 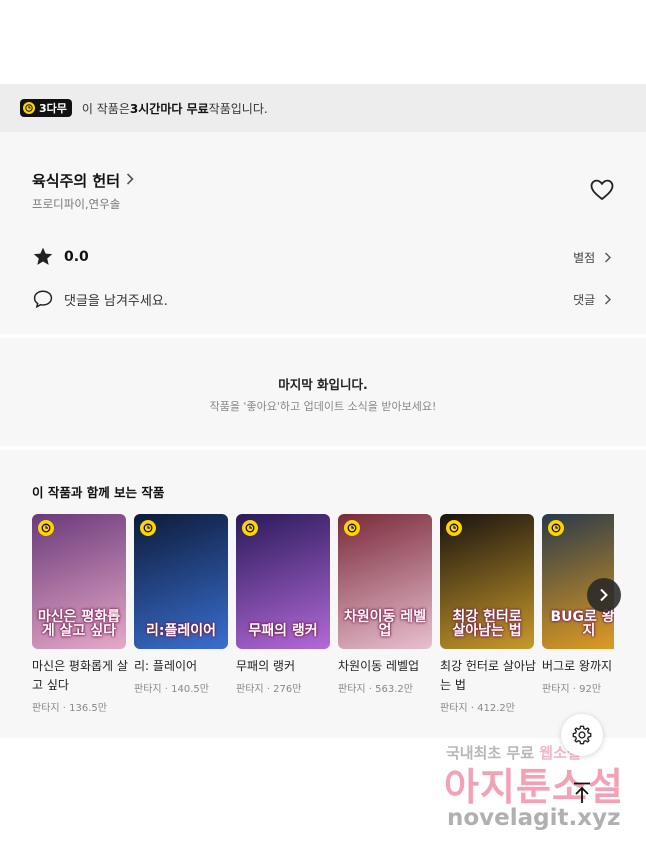 I want to click on comment-link: 댓글, so click(x=592, y=299).